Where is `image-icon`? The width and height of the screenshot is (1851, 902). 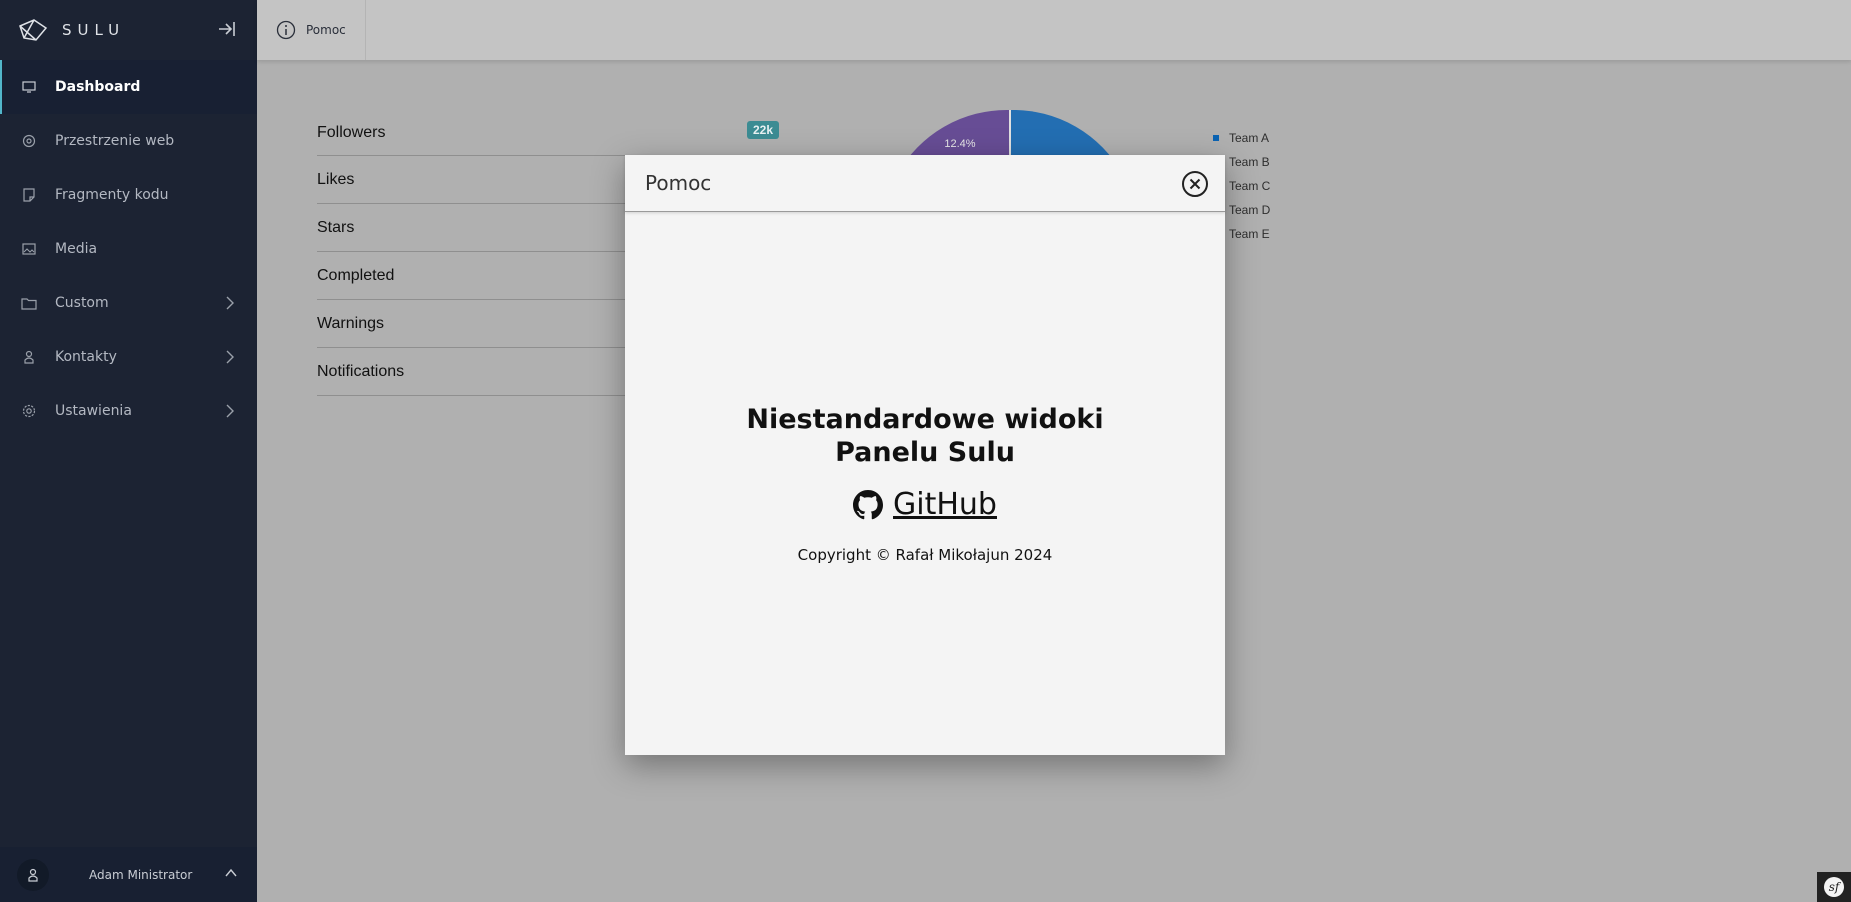 image-icon is located at coordinates (29, 249).